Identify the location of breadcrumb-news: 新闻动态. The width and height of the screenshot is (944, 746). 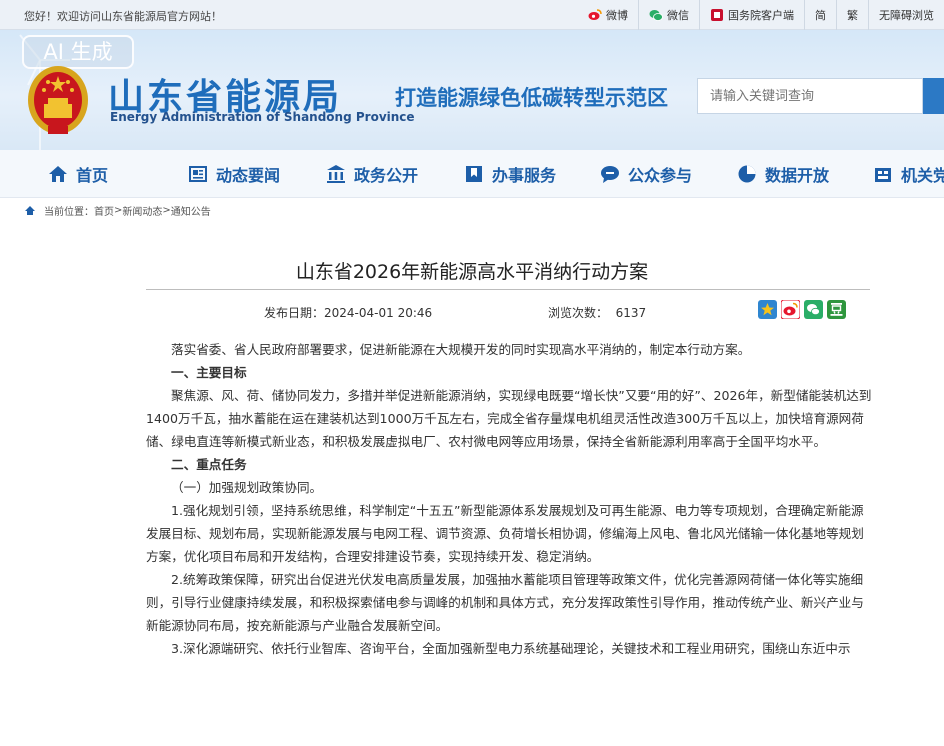
(142, 210).